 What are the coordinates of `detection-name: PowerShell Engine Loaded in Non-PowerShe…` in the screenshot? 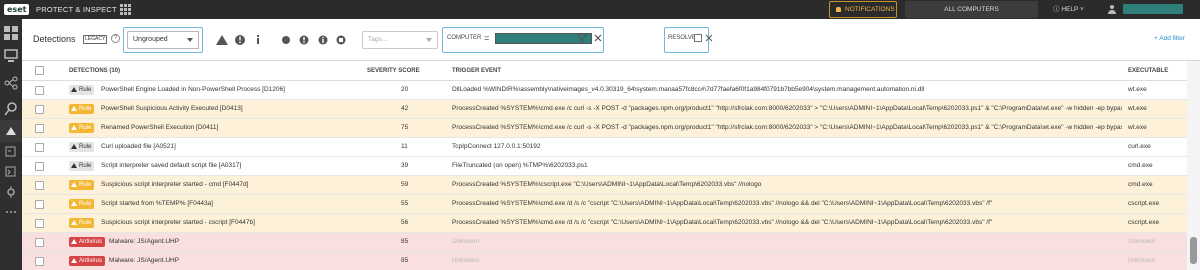 It's located at (193, 89).